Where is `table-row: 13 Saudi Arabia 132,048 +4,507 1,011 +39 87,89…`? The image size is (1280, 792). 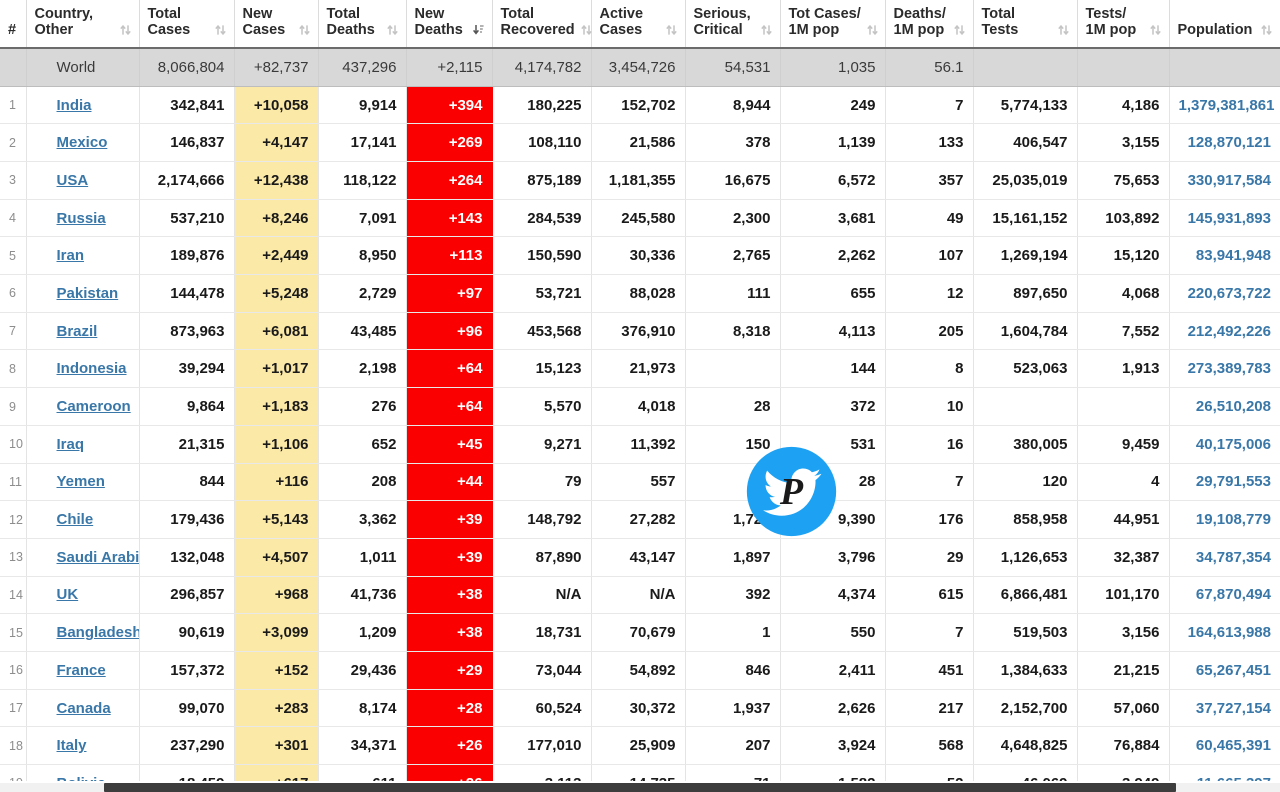
table-row: 13 Saudi Arabia 132,048 +4,507 1,011 +39 87,89… is located at coordinates (640, 557).